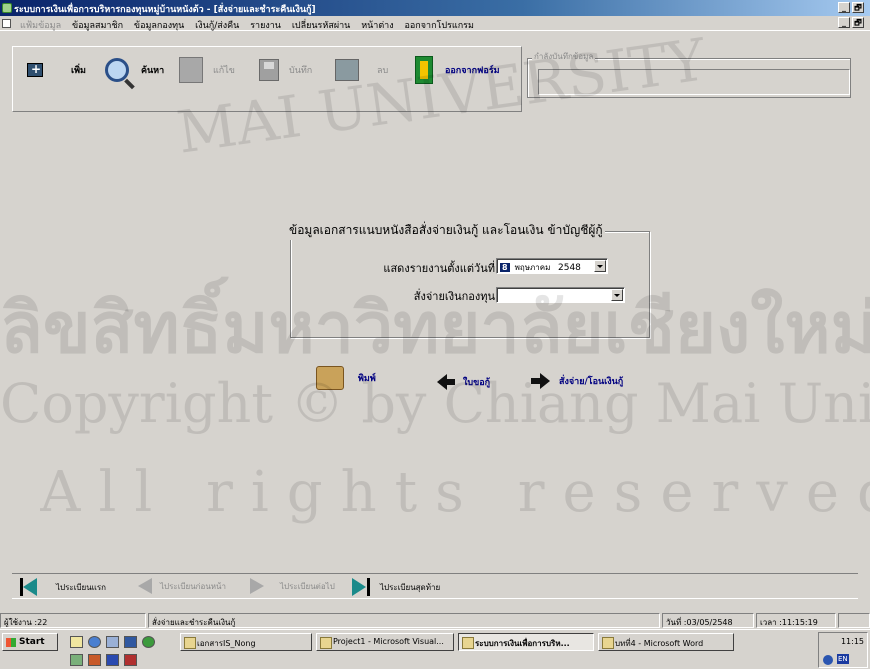 Image resolution: width=870 pixels, height=669 pixels. I want to click on report-from-date-value: 8 พฤษภาคม 2548, so click(540, 267).